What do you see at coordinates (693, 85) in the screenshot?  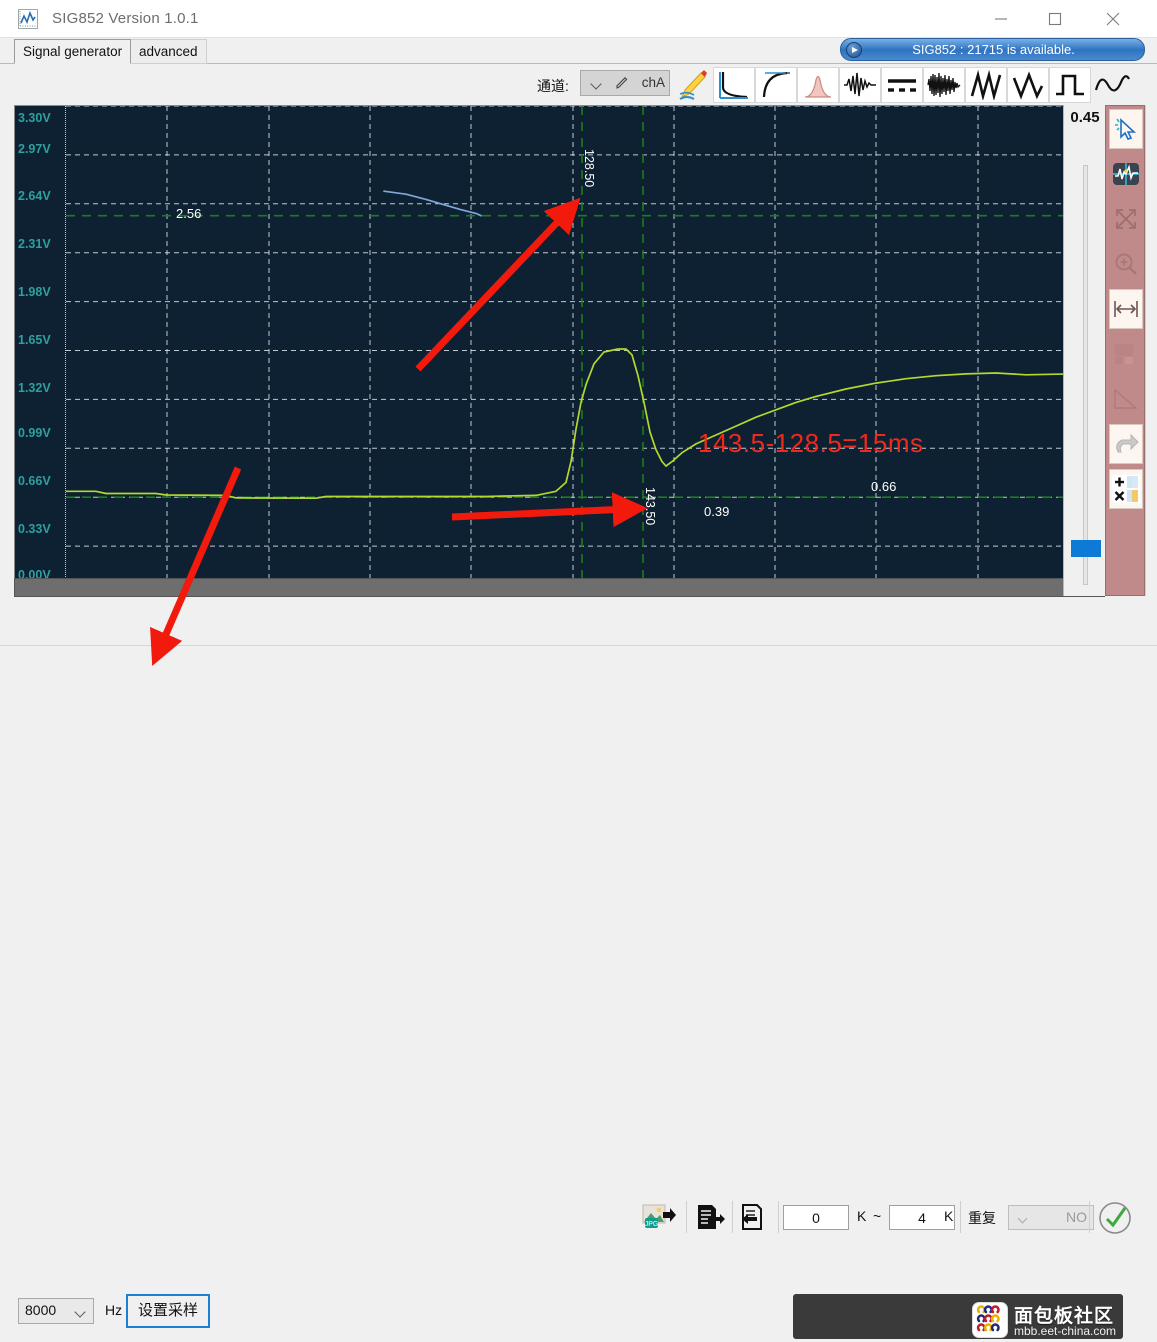 I see `edit-waveform-icon` at bounding box center [693, 85].